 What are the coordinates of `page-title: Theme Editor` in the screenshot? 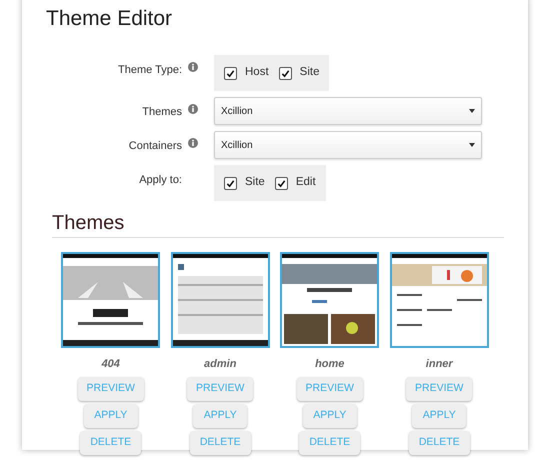 It's located at (110, 18).